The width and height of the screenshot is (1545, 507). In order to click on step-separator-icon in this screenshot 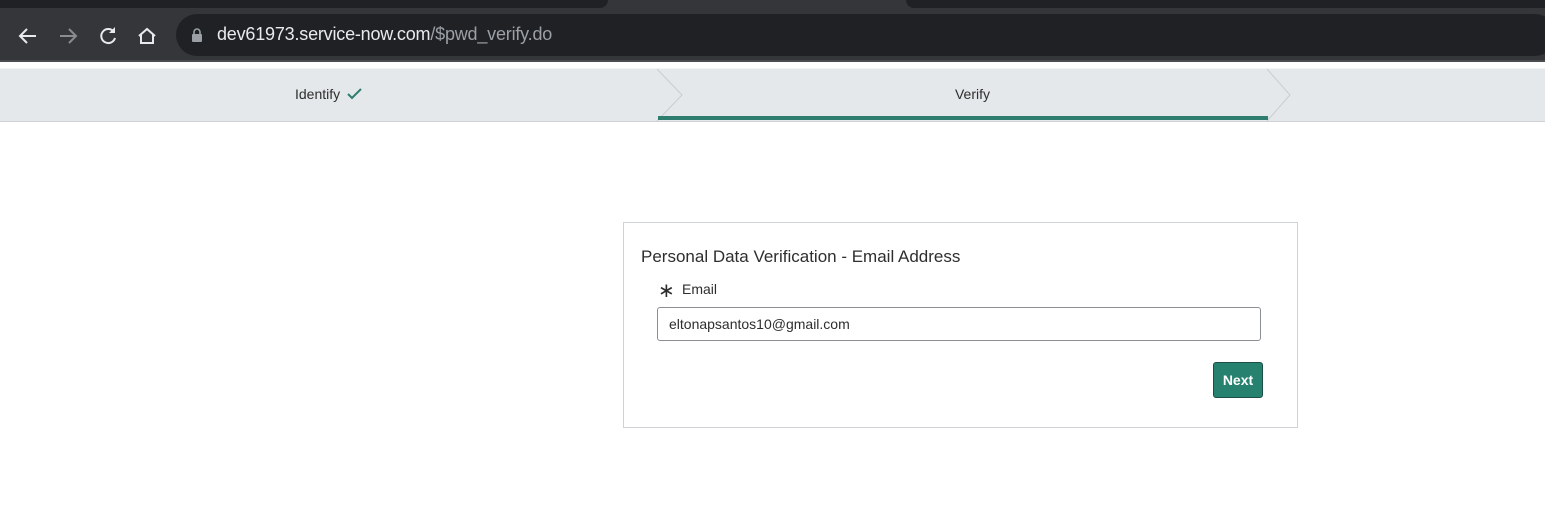, I will do `click(1278, 95)`.